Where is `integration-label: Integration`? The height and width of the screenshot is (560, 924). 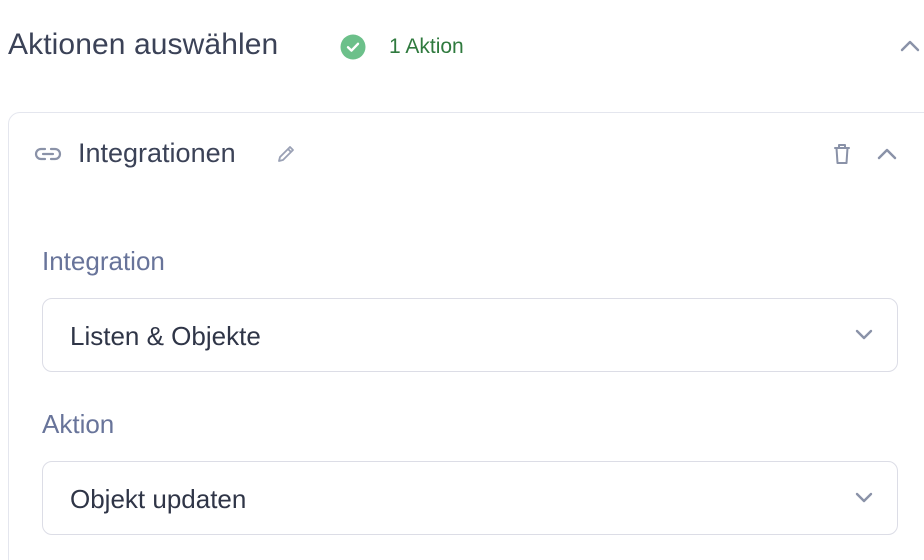 integration-label: Integration is located at coordinates (103, 261).